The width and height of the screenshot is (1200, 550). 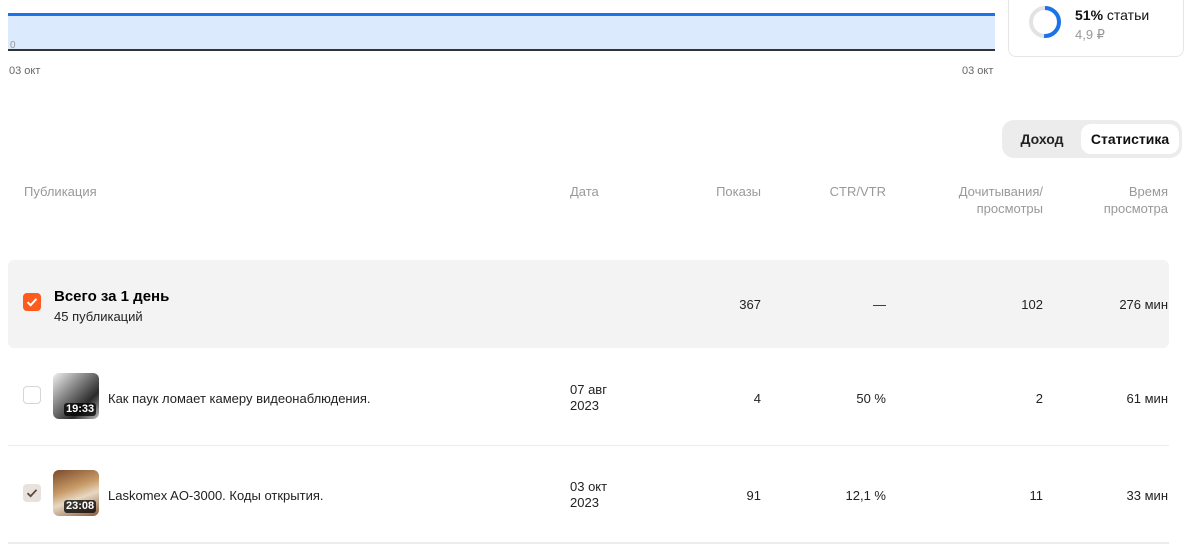 I want to click on column-header-impressions: Показы, so click(x=720, y=191).